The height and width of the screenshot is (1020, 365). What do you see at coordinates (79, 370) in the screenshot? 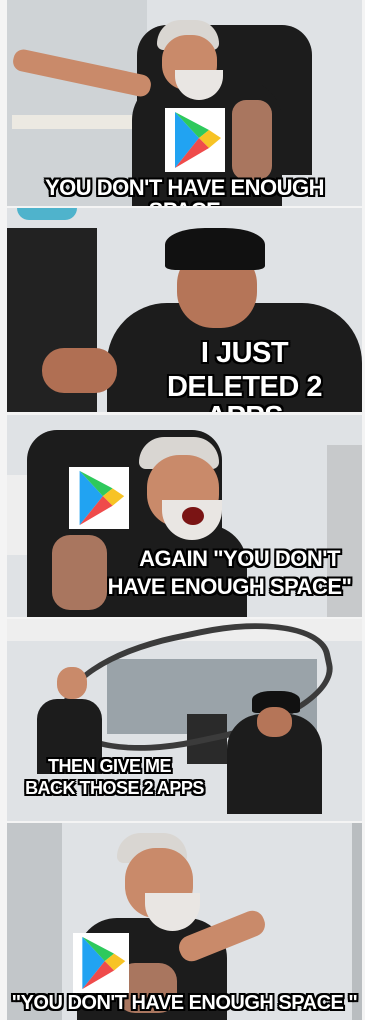
I see `clenched-fist` at bounding box center [79, 370].